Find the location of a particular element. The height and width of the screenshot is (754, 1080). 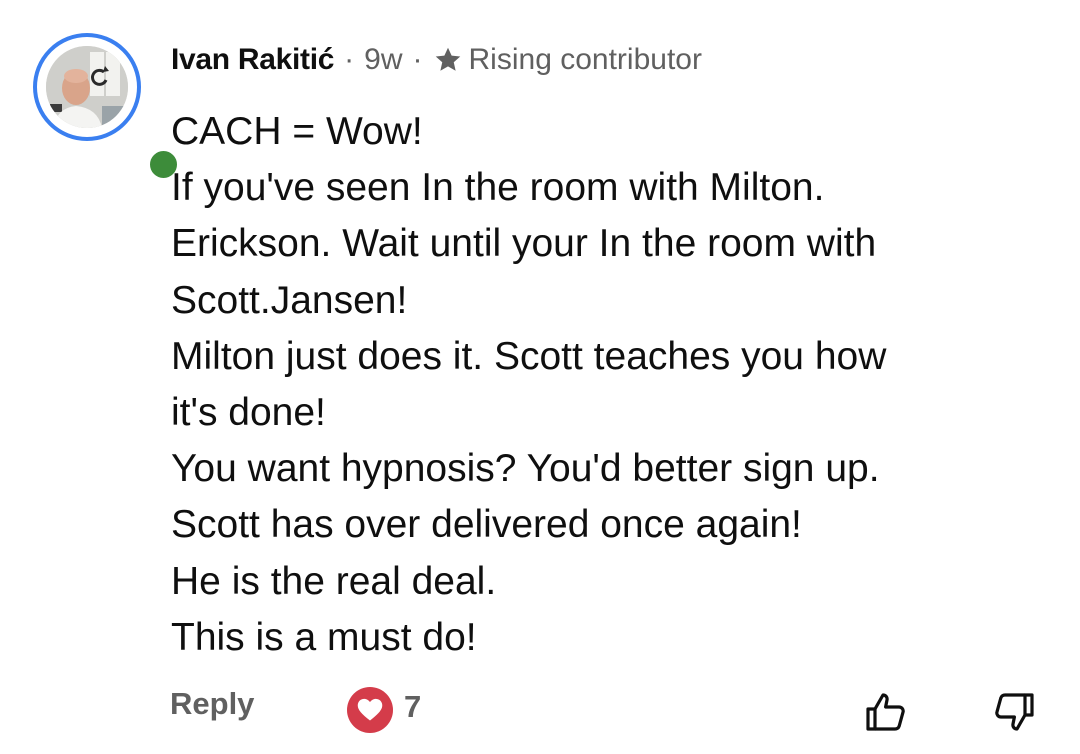

comment-line: Scott.Jansen! is located at coordinates (289, 300).